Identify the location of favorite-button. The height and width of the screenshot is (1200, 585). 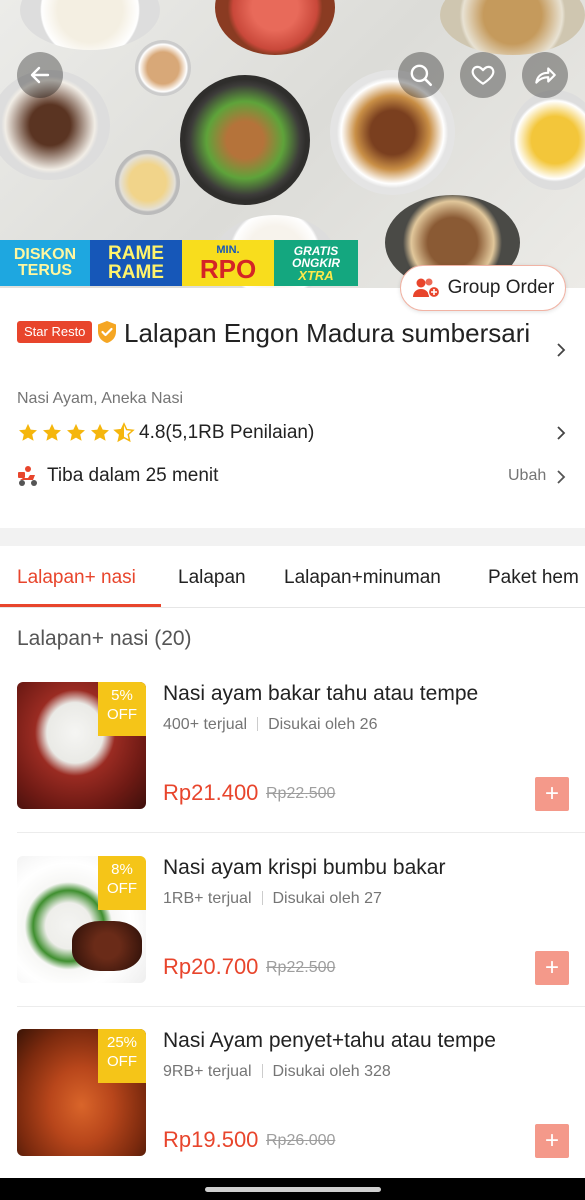
(483, 75).